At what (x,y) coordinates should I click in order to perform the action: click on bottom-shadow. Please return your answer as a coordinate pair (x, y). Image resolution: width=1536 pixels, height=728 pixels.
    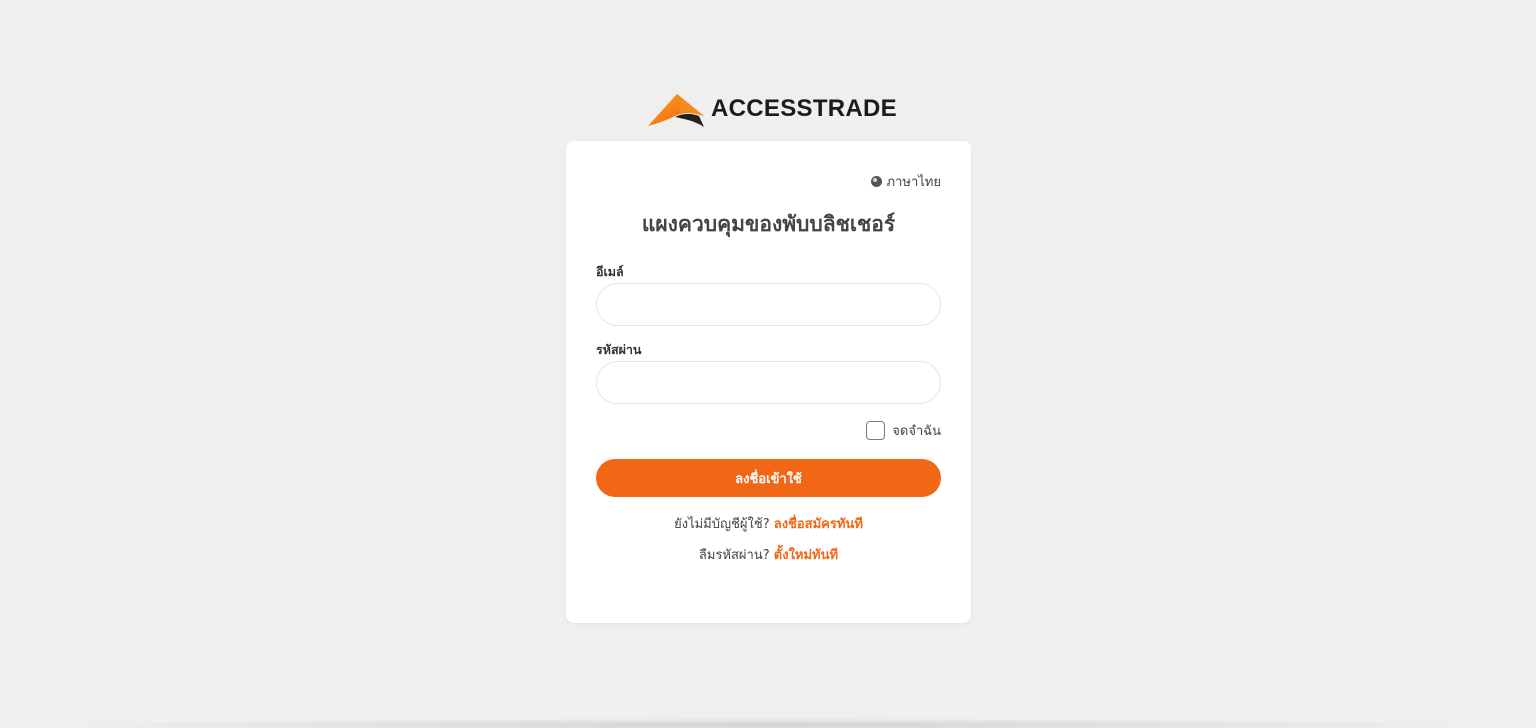
    Looking at the image, I should click on (768, 723).